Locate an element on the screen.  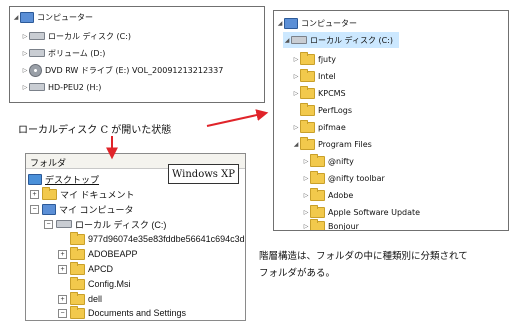
tree-item-label: Adobe is located at coordinates (341, 195).